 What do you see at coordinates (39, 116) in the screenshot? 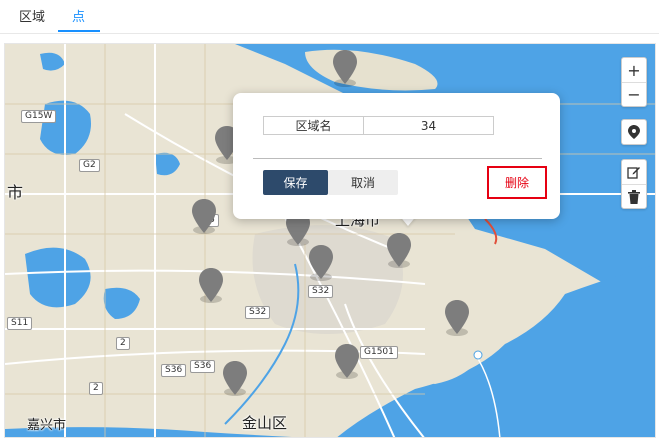
I see `road-label-g15w: G15W` at bounding box center [39, 116].